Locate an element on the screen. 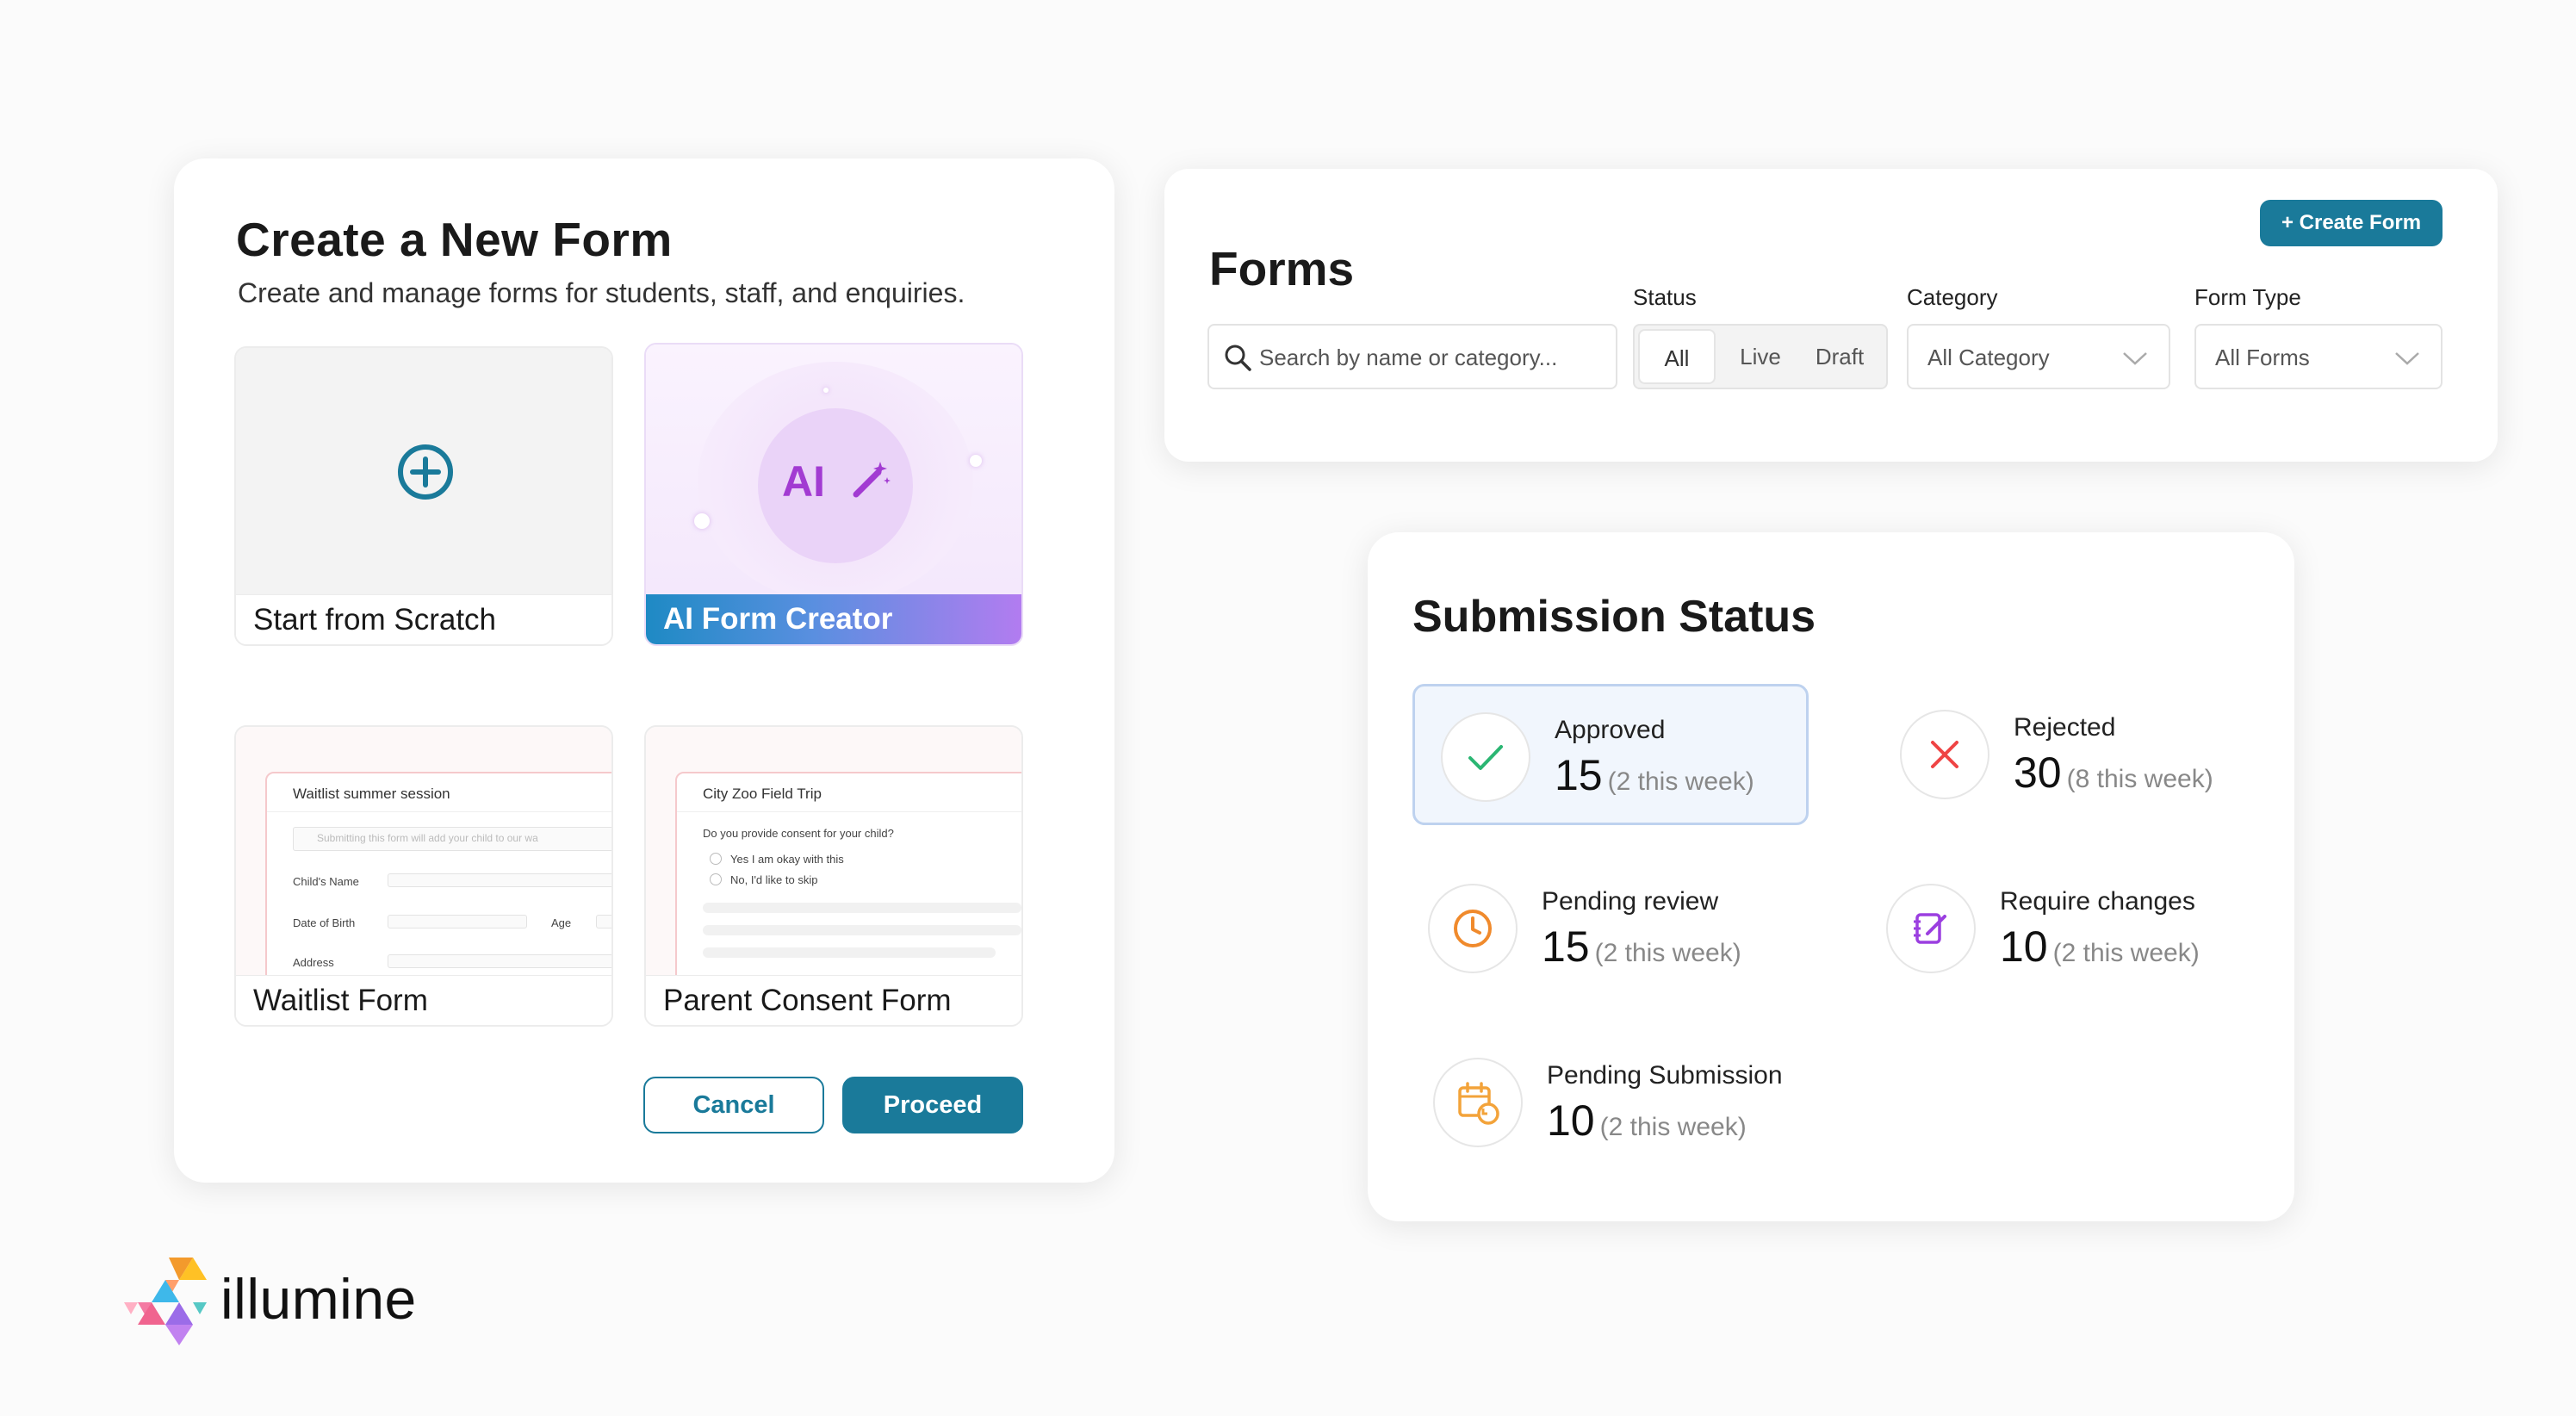  stat-count: 30 is located at coordinates (2038, 772).